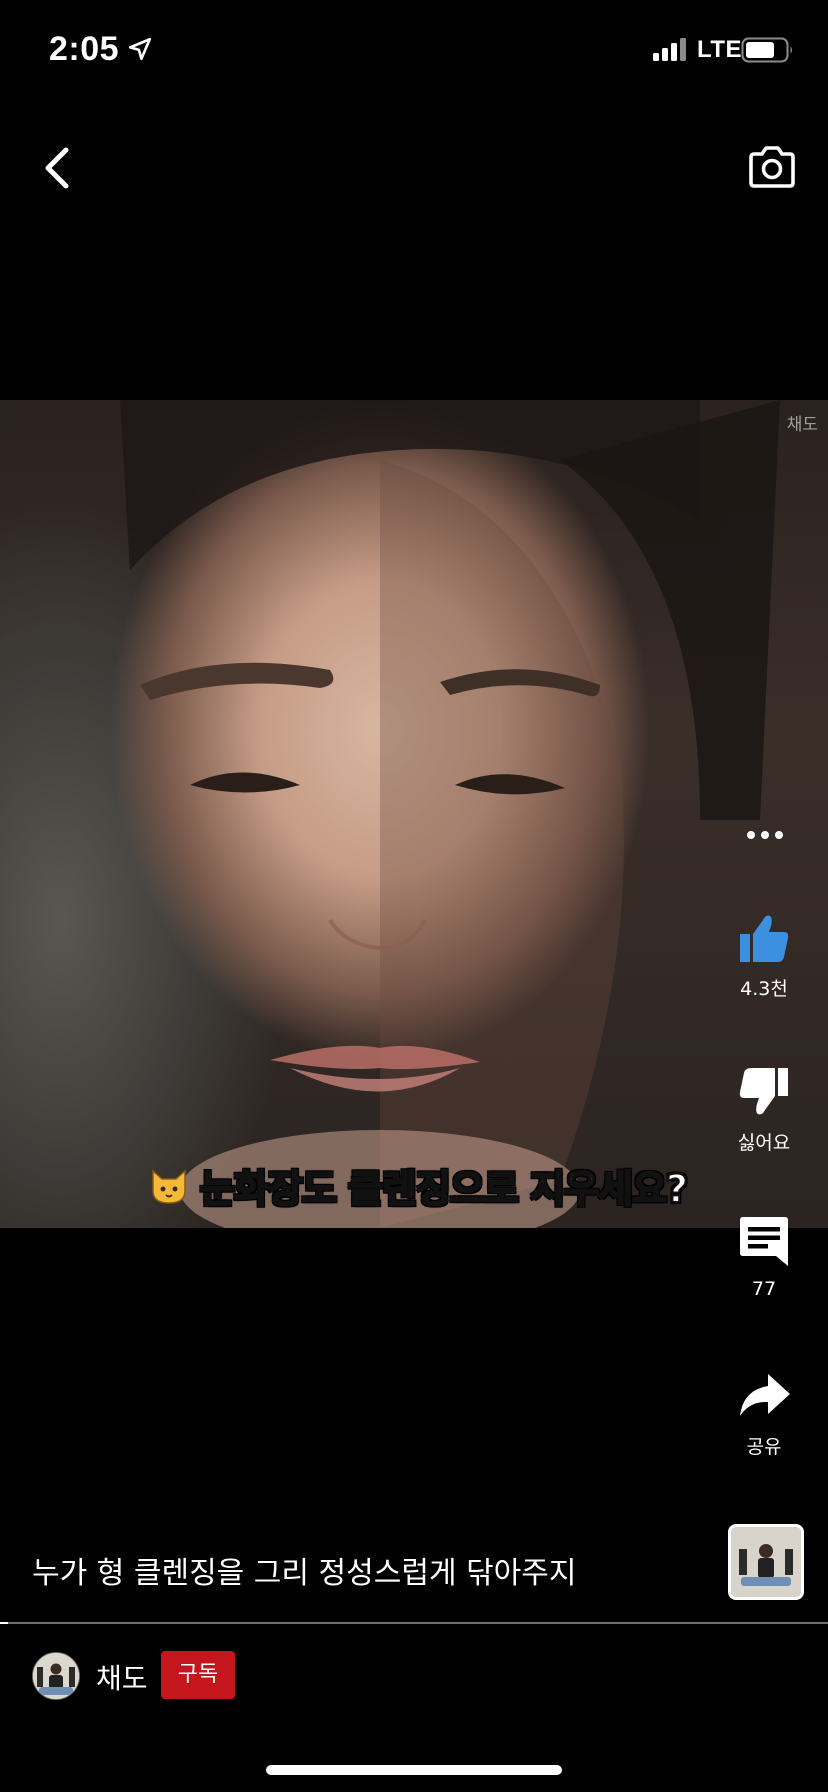  Describe the element at coordinates (198, 1675) in the screenshot. I see `subscribe-button: 구독` at that location.